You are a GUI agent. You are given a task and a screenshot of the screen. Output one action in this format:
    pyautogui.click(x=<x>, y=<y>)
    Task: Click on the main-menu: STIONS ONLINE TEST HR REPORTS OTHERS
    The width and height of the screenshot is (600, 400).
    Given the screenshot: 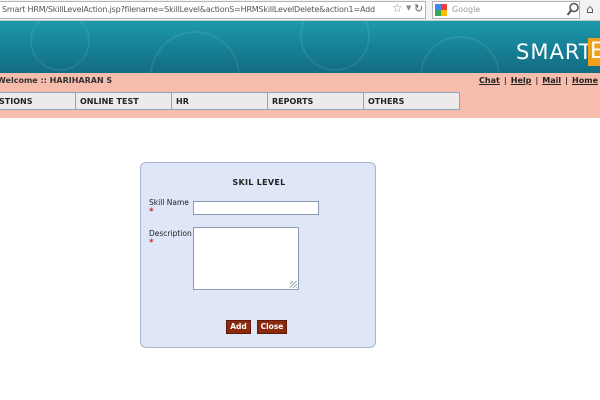 What is the action you would take?
    pyautogui.click(x=230, y=101)
    